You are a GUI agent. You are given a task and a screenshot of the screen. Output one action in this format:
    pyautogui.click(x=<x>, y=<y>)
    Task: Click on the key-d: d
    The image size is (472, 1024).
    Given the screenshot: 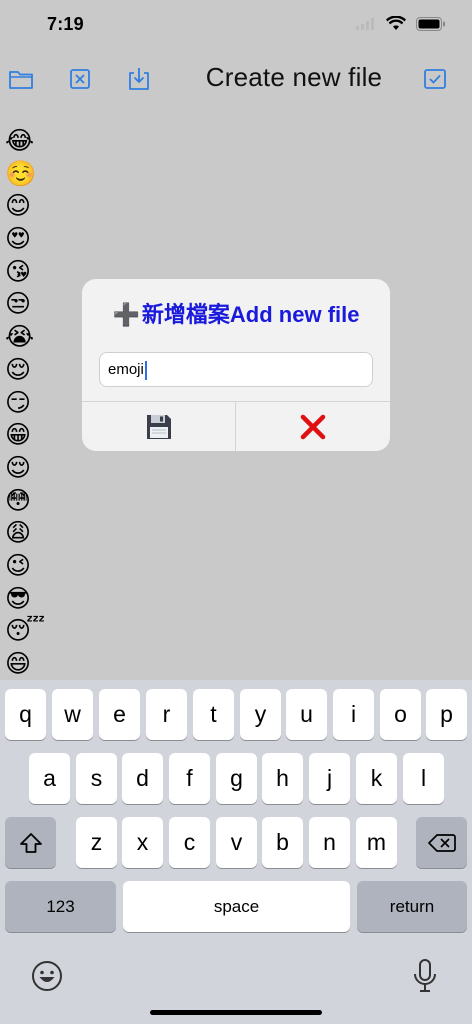 What is the action you would take?
    pyautogui.click(x=142, y=778)
    